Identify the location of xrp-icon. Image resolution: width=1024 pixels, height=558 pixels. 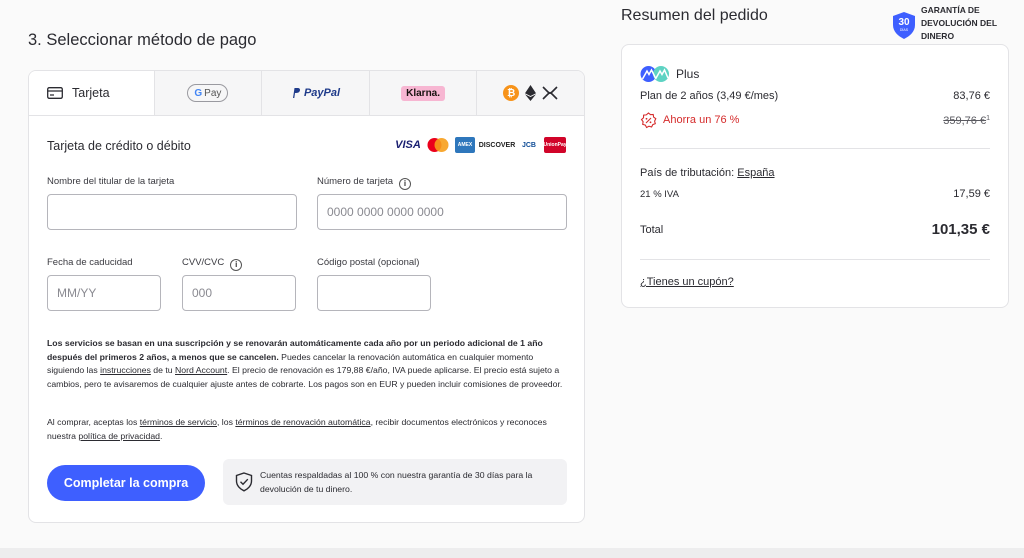
(550, 93).